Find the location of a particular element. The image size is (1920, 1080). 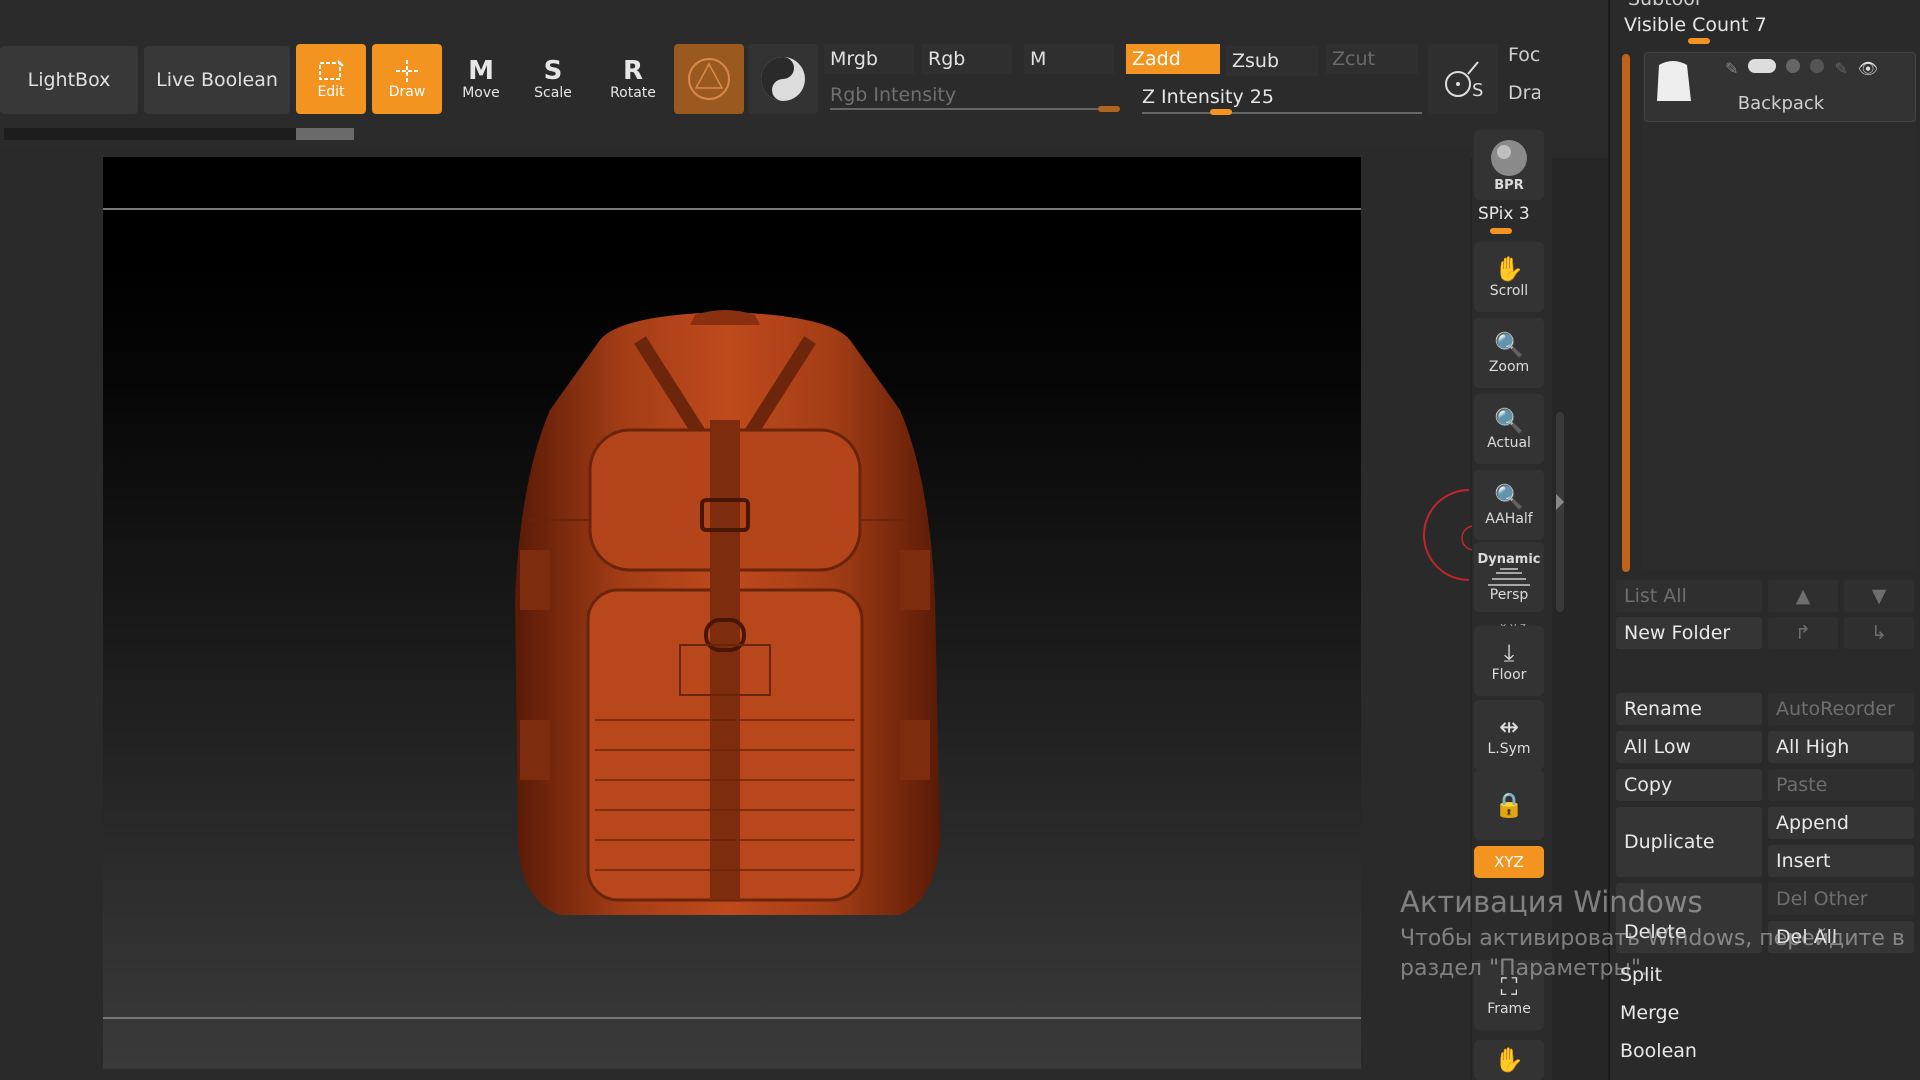

floor-button: ⤓ Floor is located at coordinates (1509, 661).